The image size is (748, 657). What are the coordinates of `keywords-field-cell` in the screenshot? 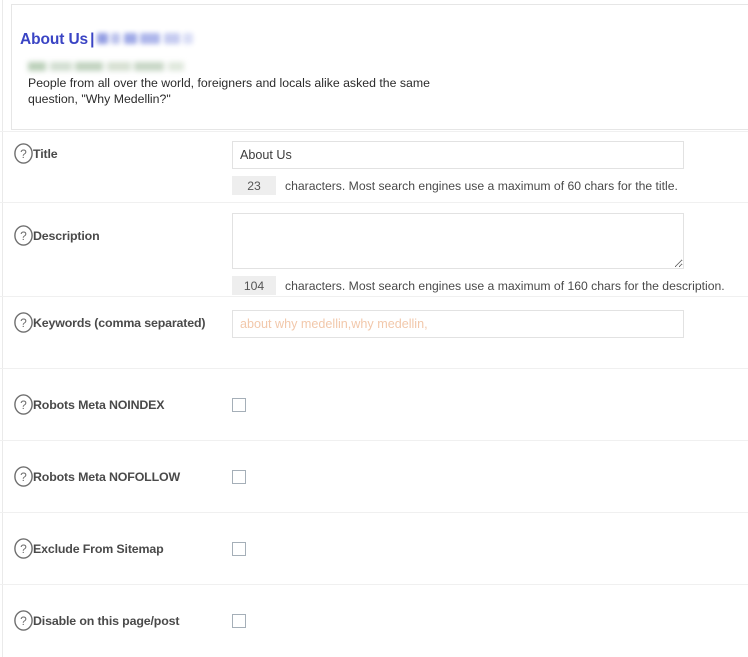 It's located at (458, 324).